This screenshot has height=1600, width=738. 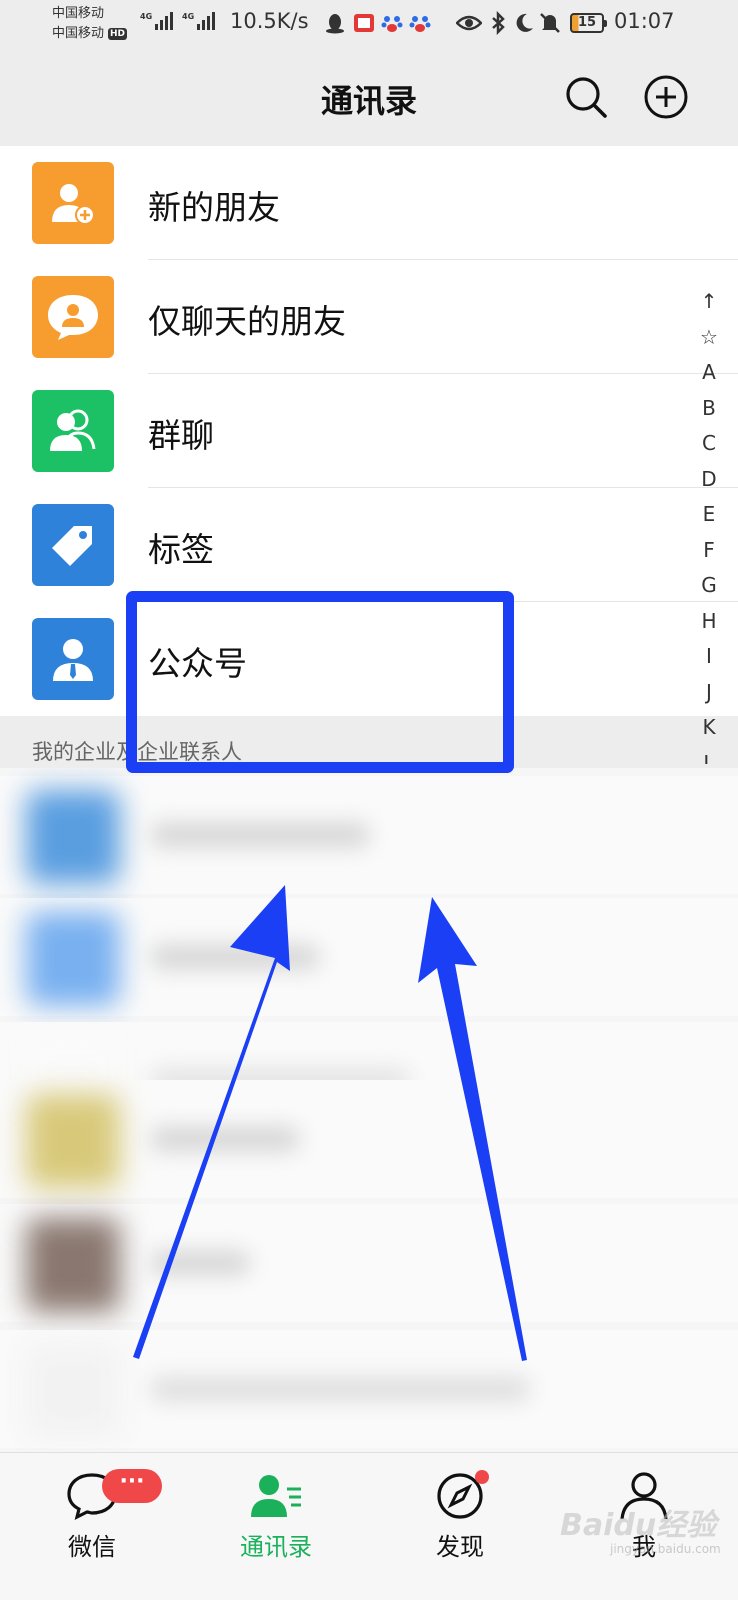 I want to click on row-label: 标签, so click(x=181, y=549).